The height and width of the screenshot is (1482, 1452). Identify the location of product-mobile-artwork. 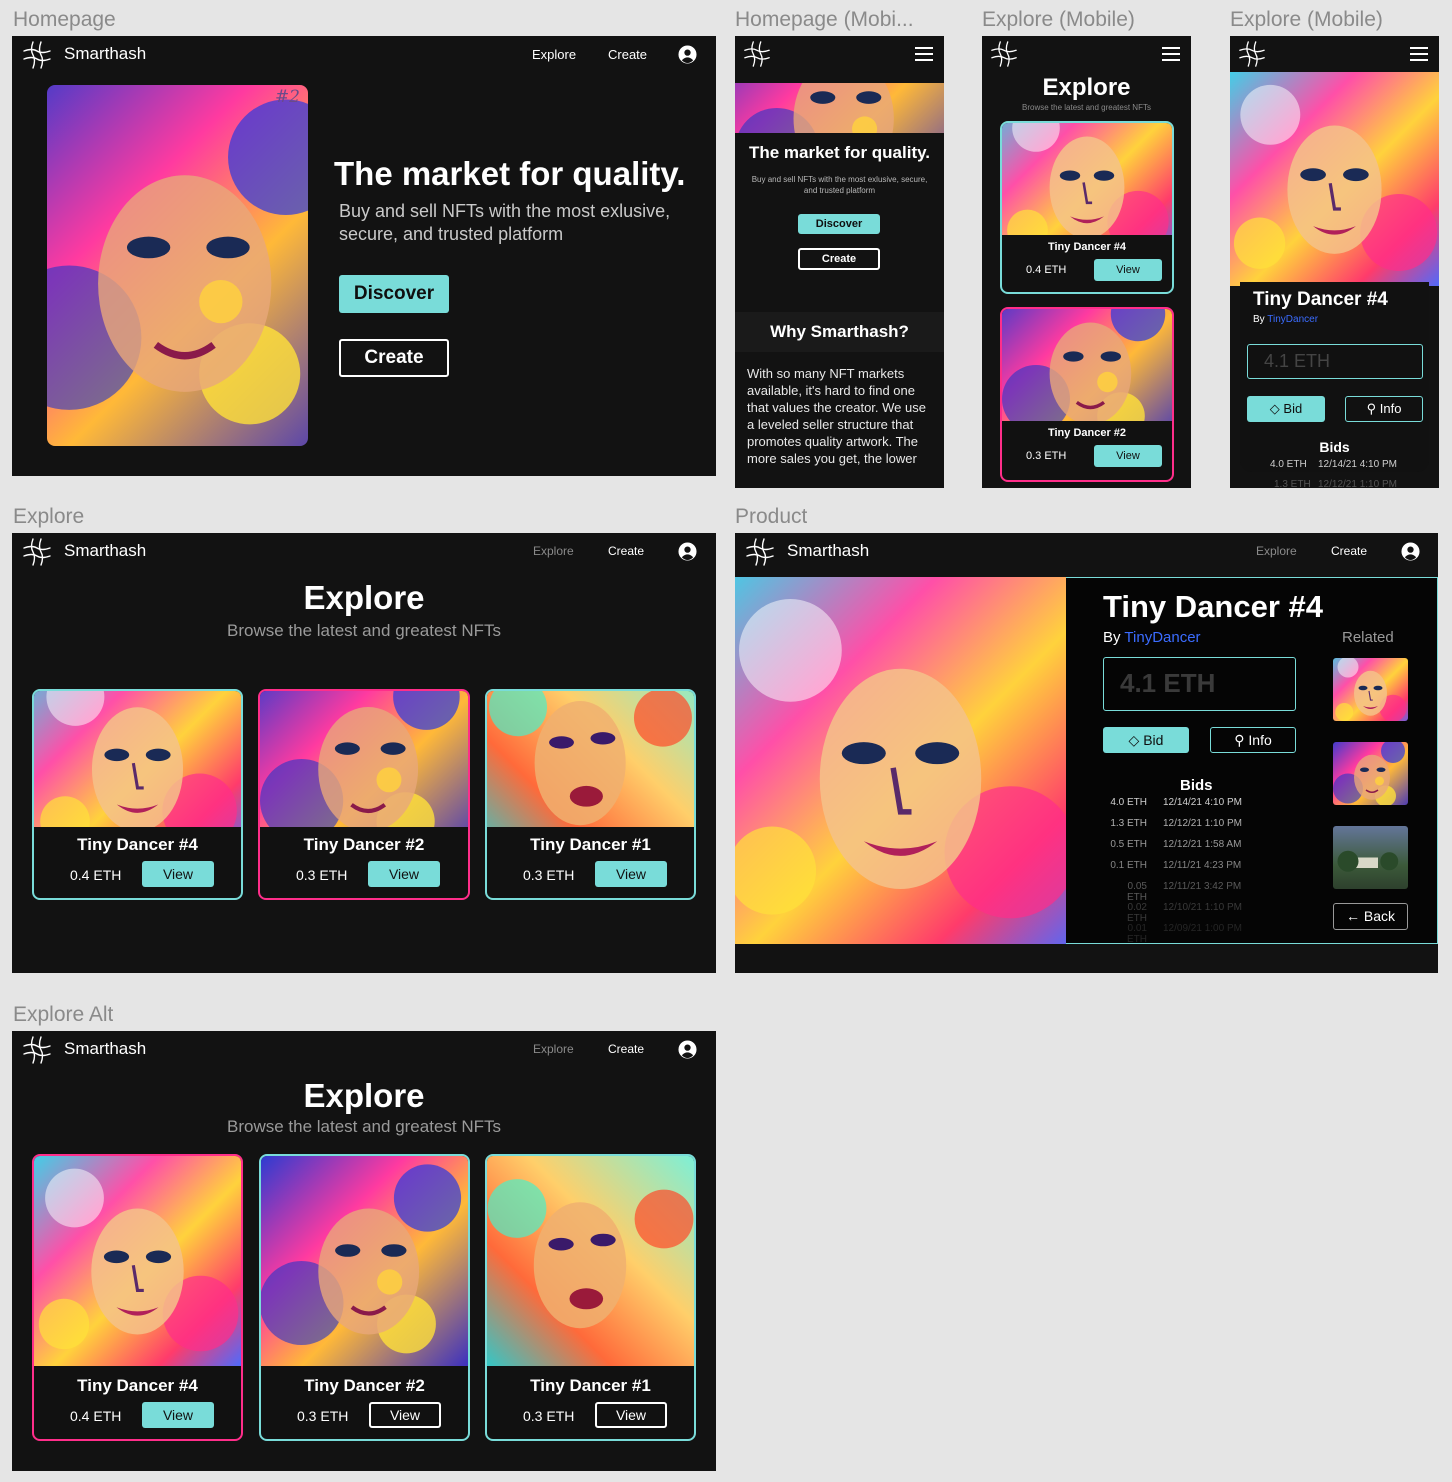
(1334, 179).